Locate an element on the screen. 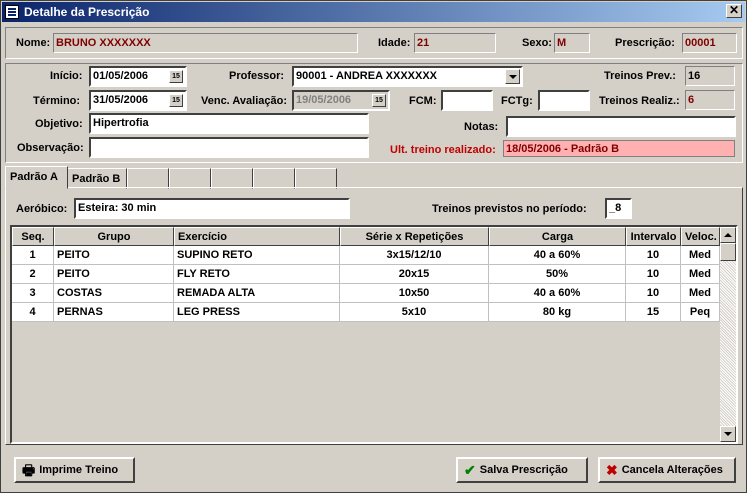  inicio-calendar-icon: 15 is located at coordinates (176, 76).